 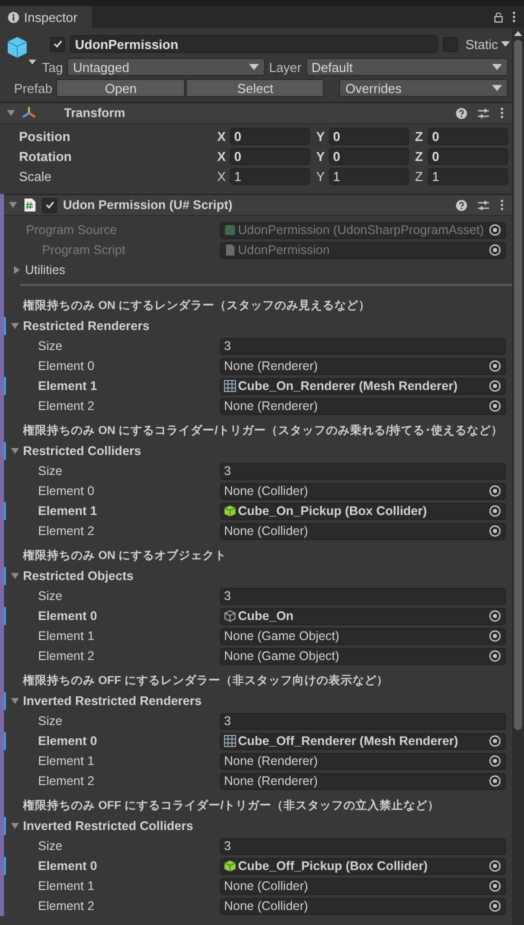 What do you see at coordinates (230, 230) in the screenshot?
I see `asset-icon` at bounding box center [230, 230].